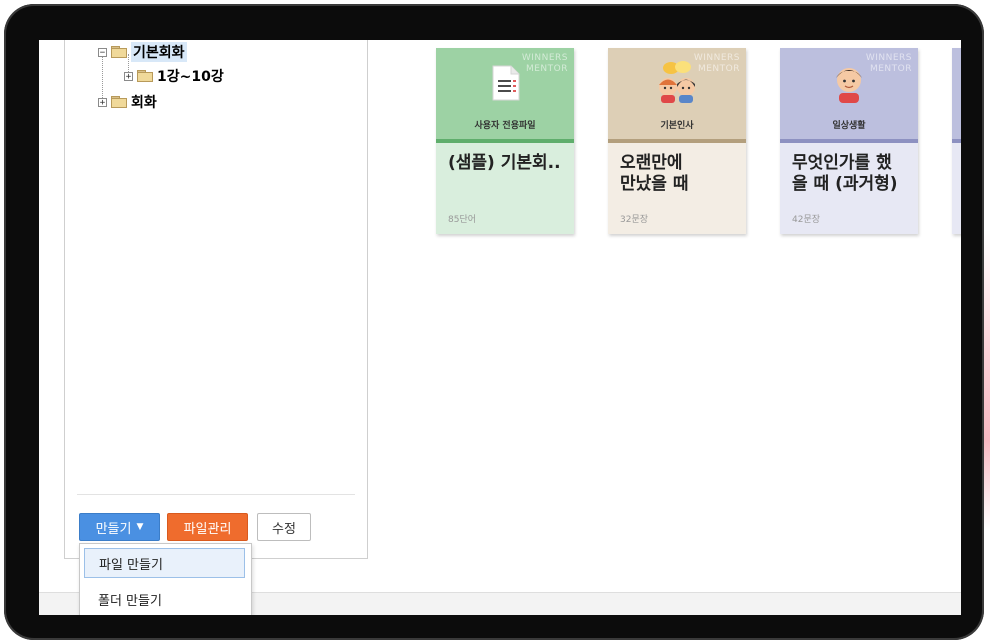  Describe the element at coordinates (505, 188) in the screenshot. I see `card-body: (샘플) 기본회.. 85단어` at that location.